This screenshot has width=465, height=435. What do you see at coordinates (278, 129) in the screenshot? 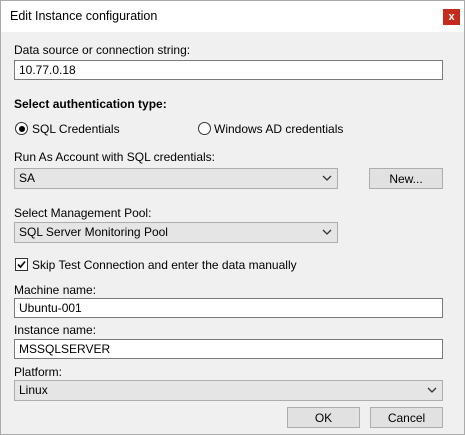
I see `windows-ad-label: Windows AD credentials` at bounding box center [278, 129].